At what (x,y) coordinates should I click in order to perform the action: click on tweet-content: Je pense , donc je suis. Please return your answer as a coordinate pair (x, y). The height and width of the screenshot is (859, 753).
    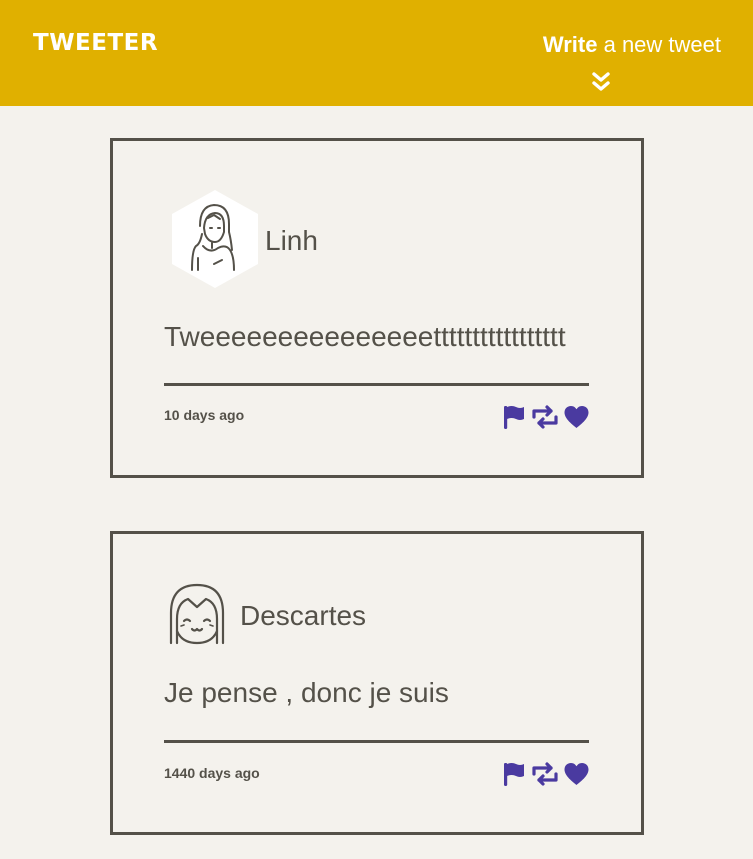
    Looking at the image, I should click on (306, 692).